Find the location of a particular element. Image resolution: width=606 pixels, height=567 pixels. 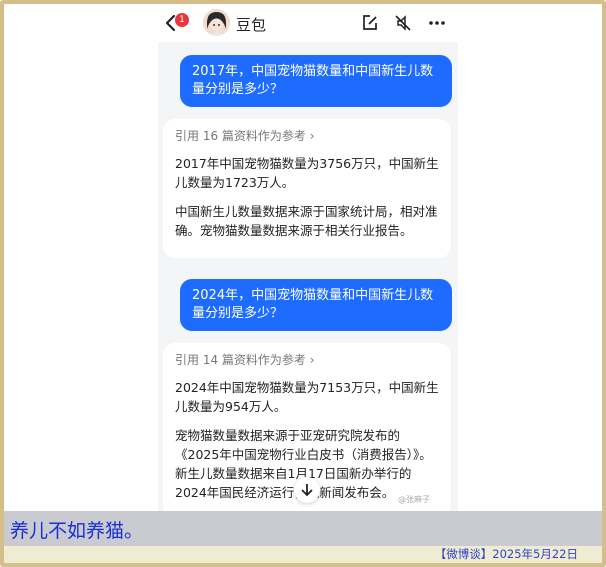

top-bar: 1 豆包 is located at coordinates (308, 23).